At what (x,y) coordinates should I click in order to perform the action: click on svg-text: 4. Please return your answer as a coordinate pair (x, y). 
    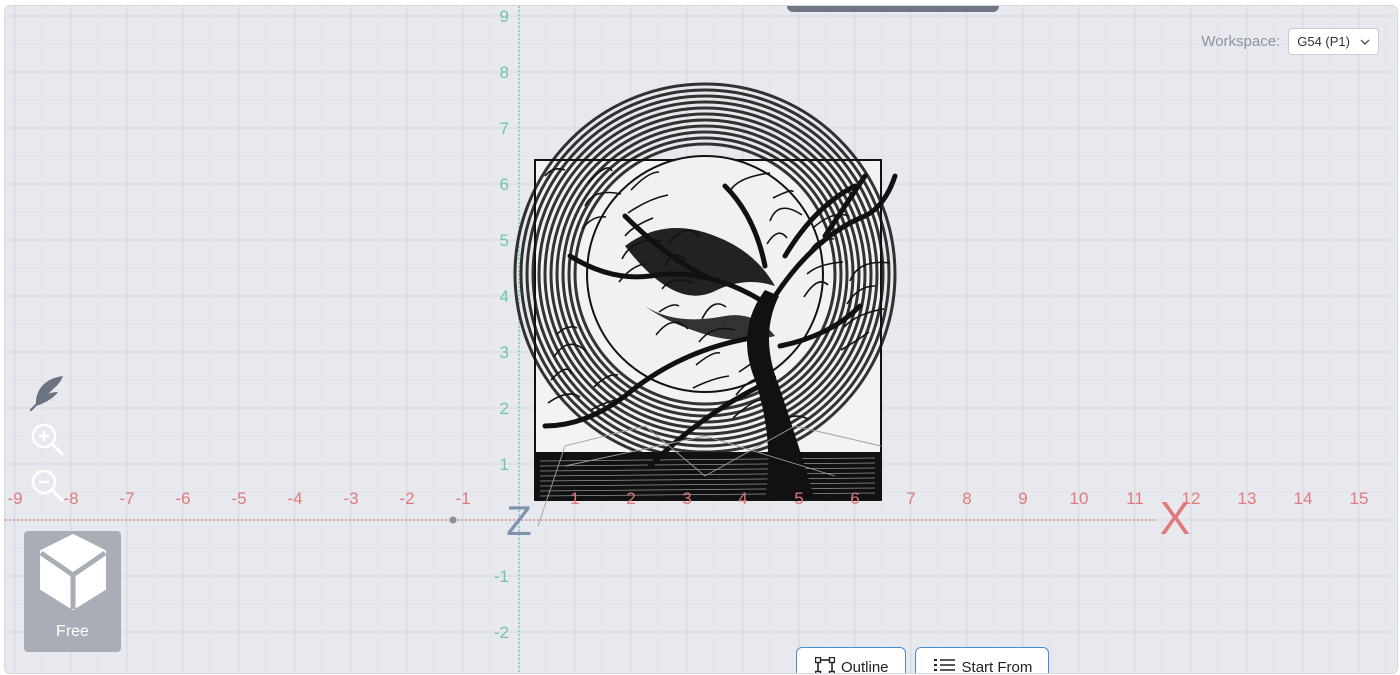
    Looking at the image, I should click on (742, 498).